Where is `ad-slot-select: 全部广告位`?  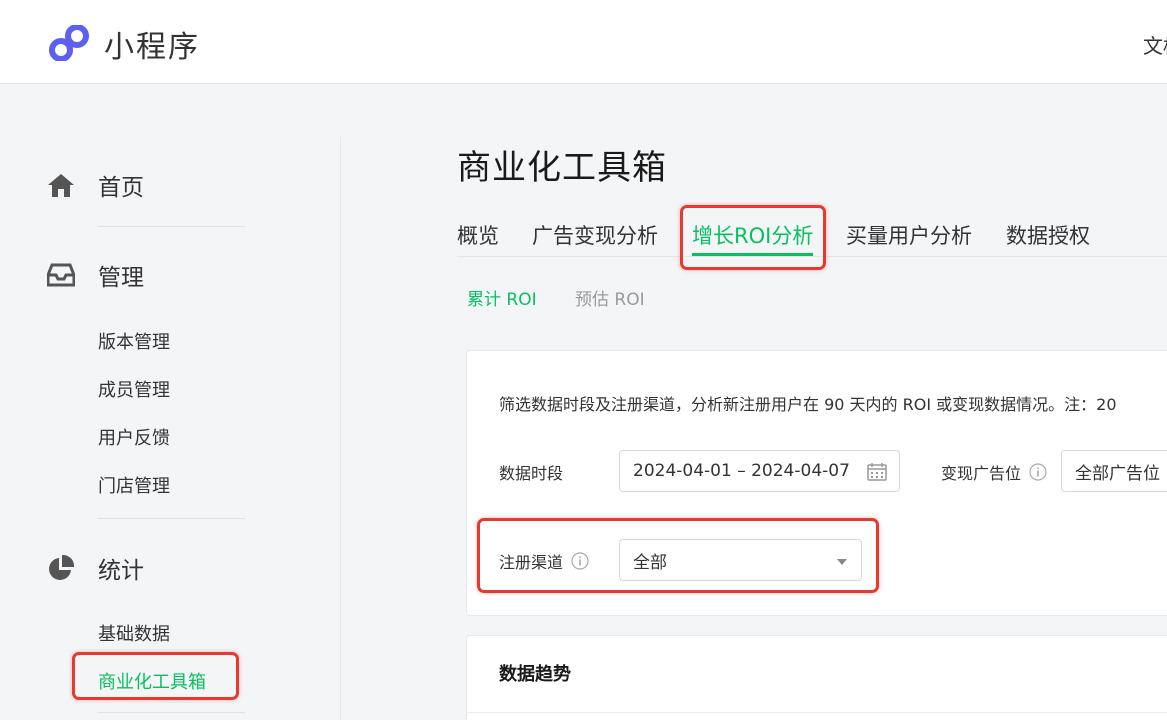 ad-slot-select: 全部广告位 is located at coordinates (1114, 471).